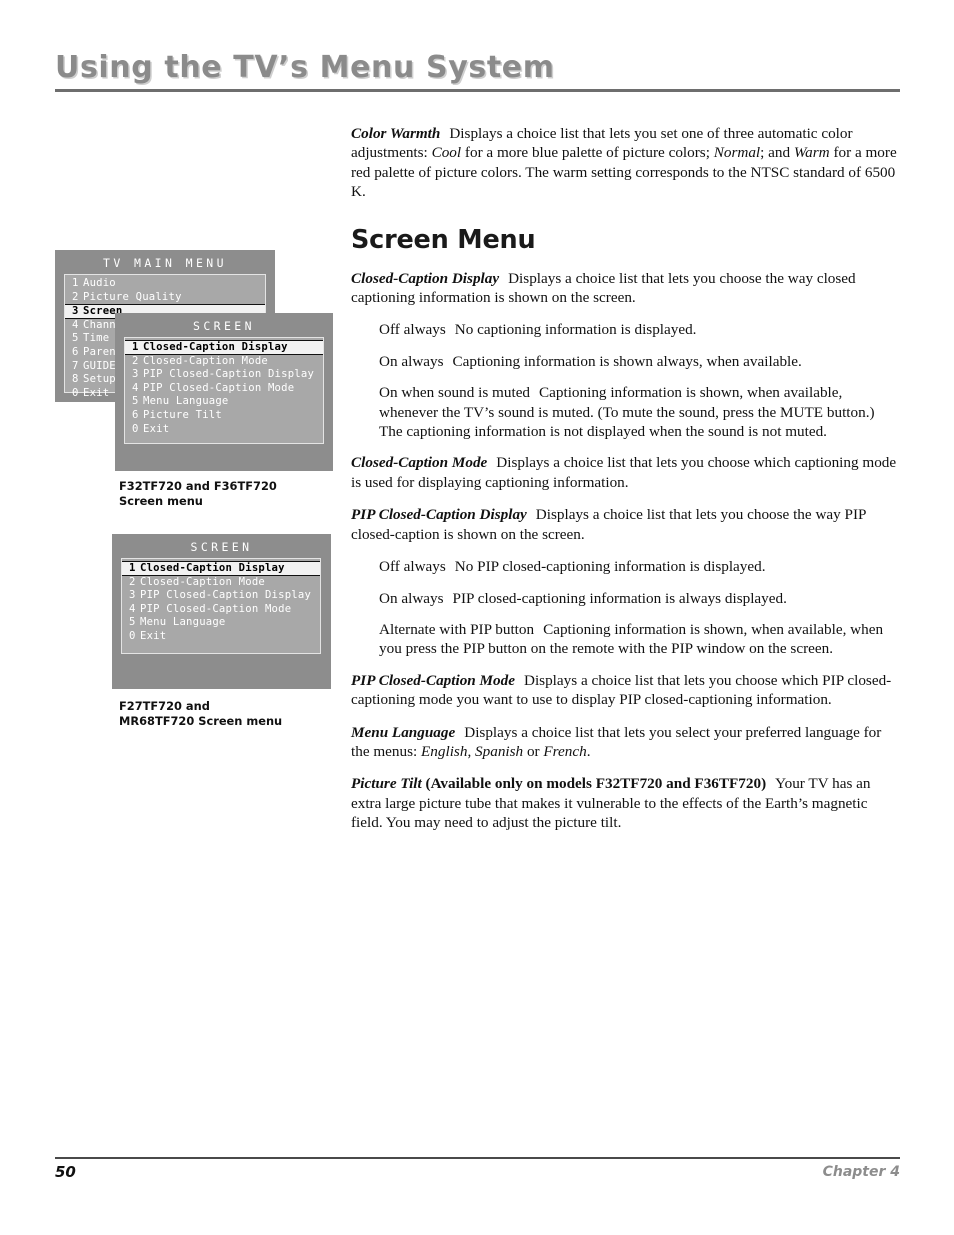 This screenshot has width=954, height=1235. I want to click on screen-menu-a-item-number: 4, so click(135, 387).